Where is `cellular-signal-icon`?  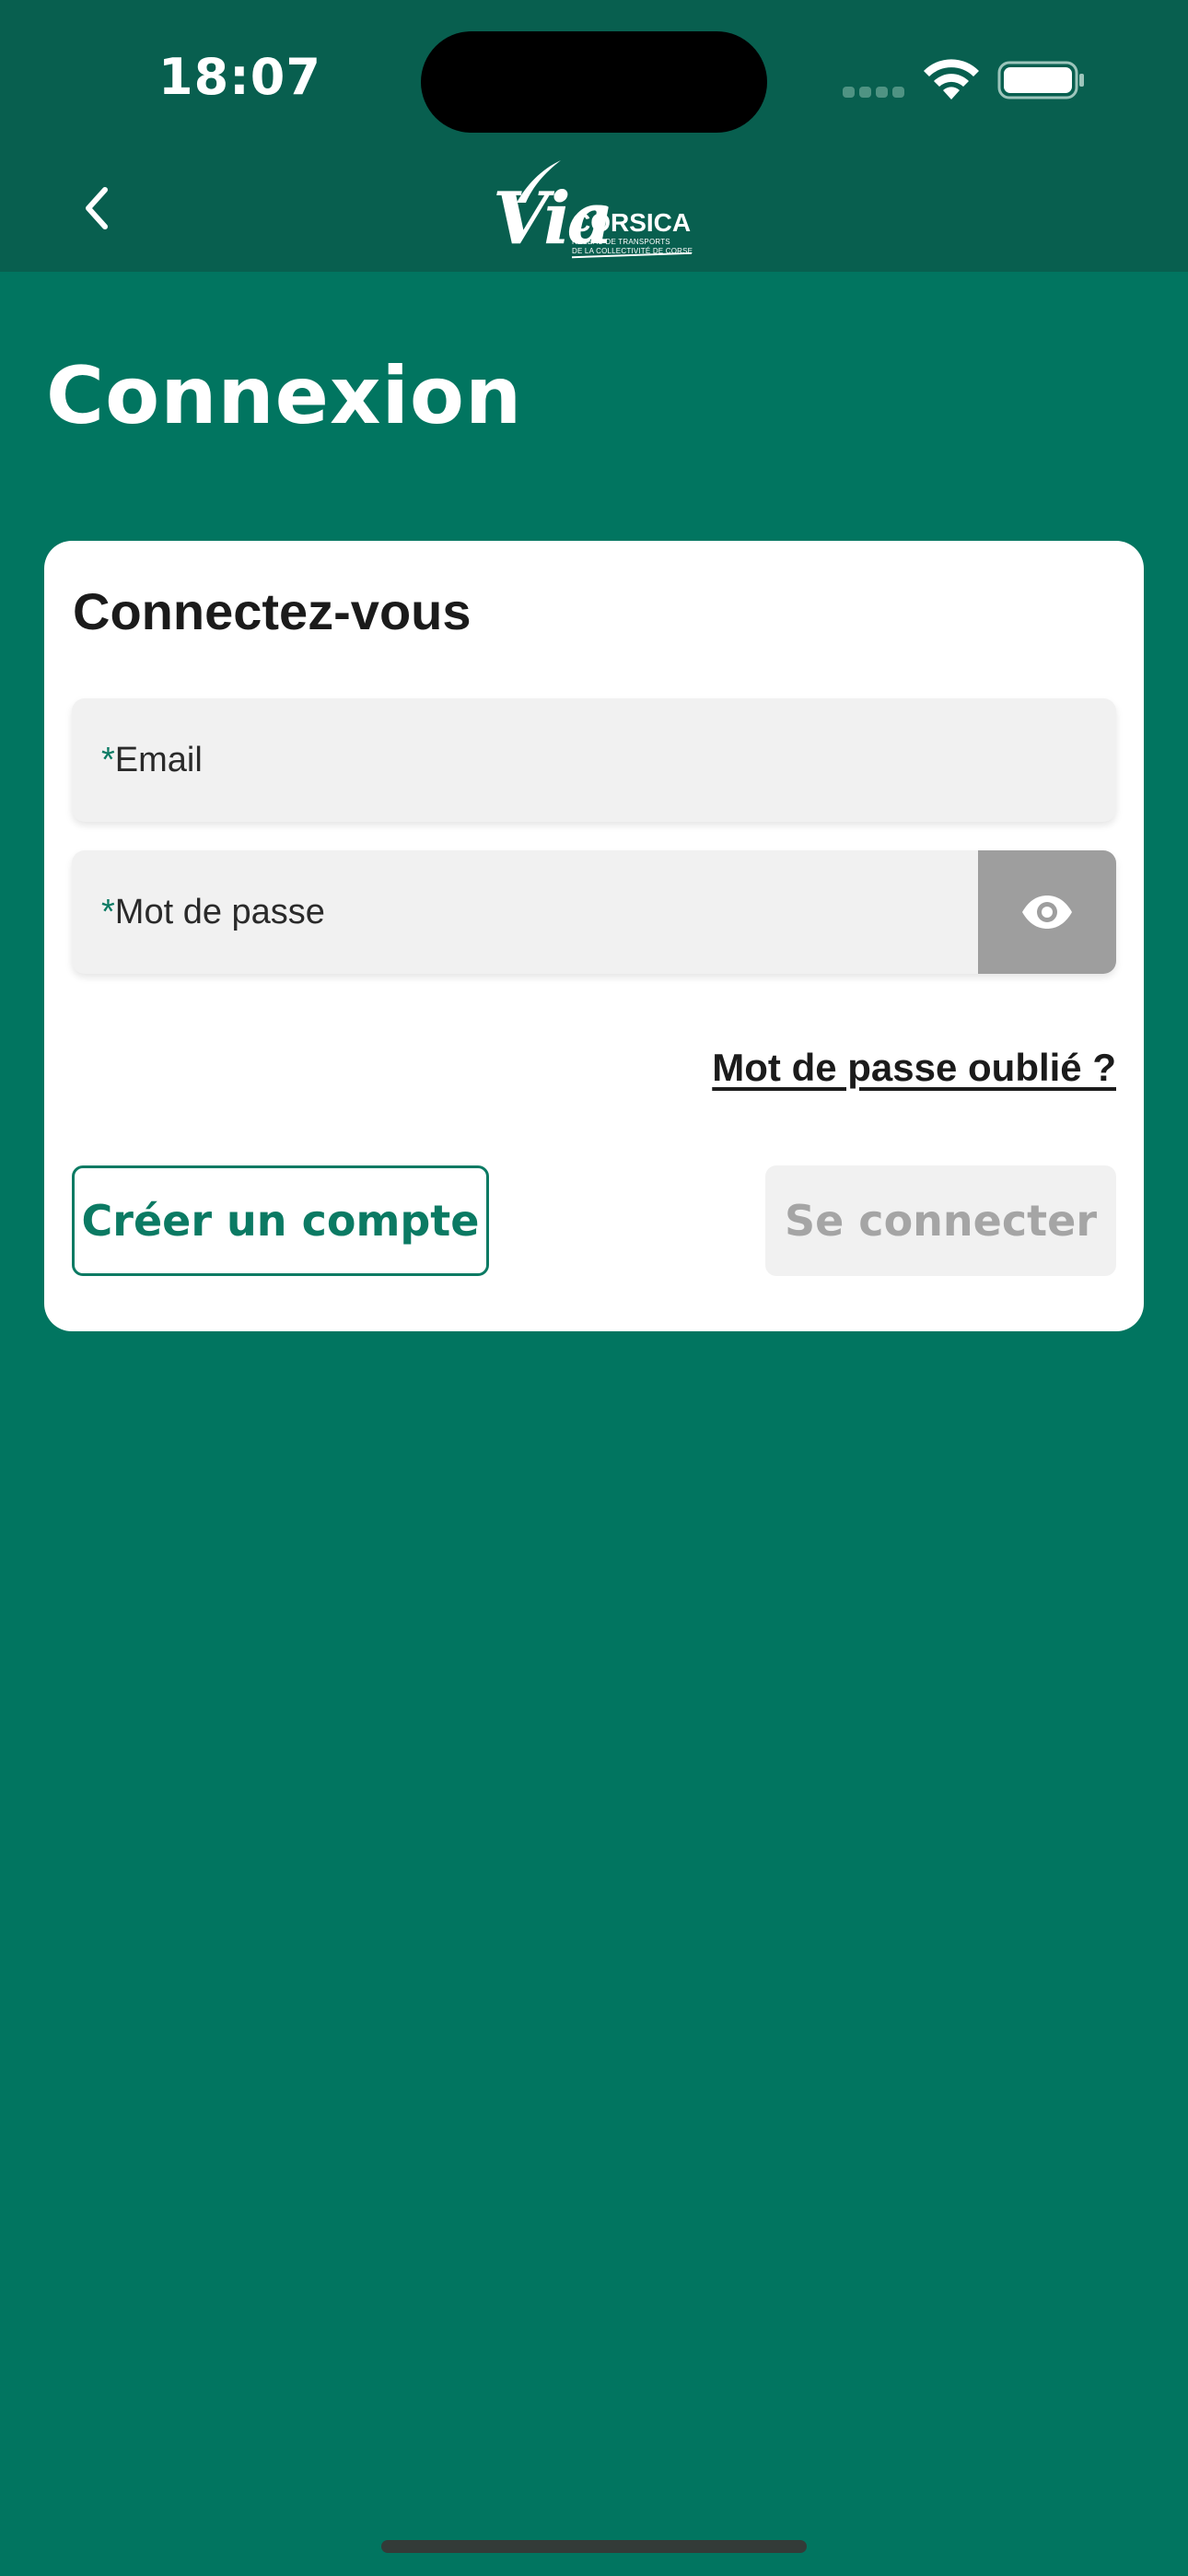 cellular-signal-icon is located at coordinates (875, 92).